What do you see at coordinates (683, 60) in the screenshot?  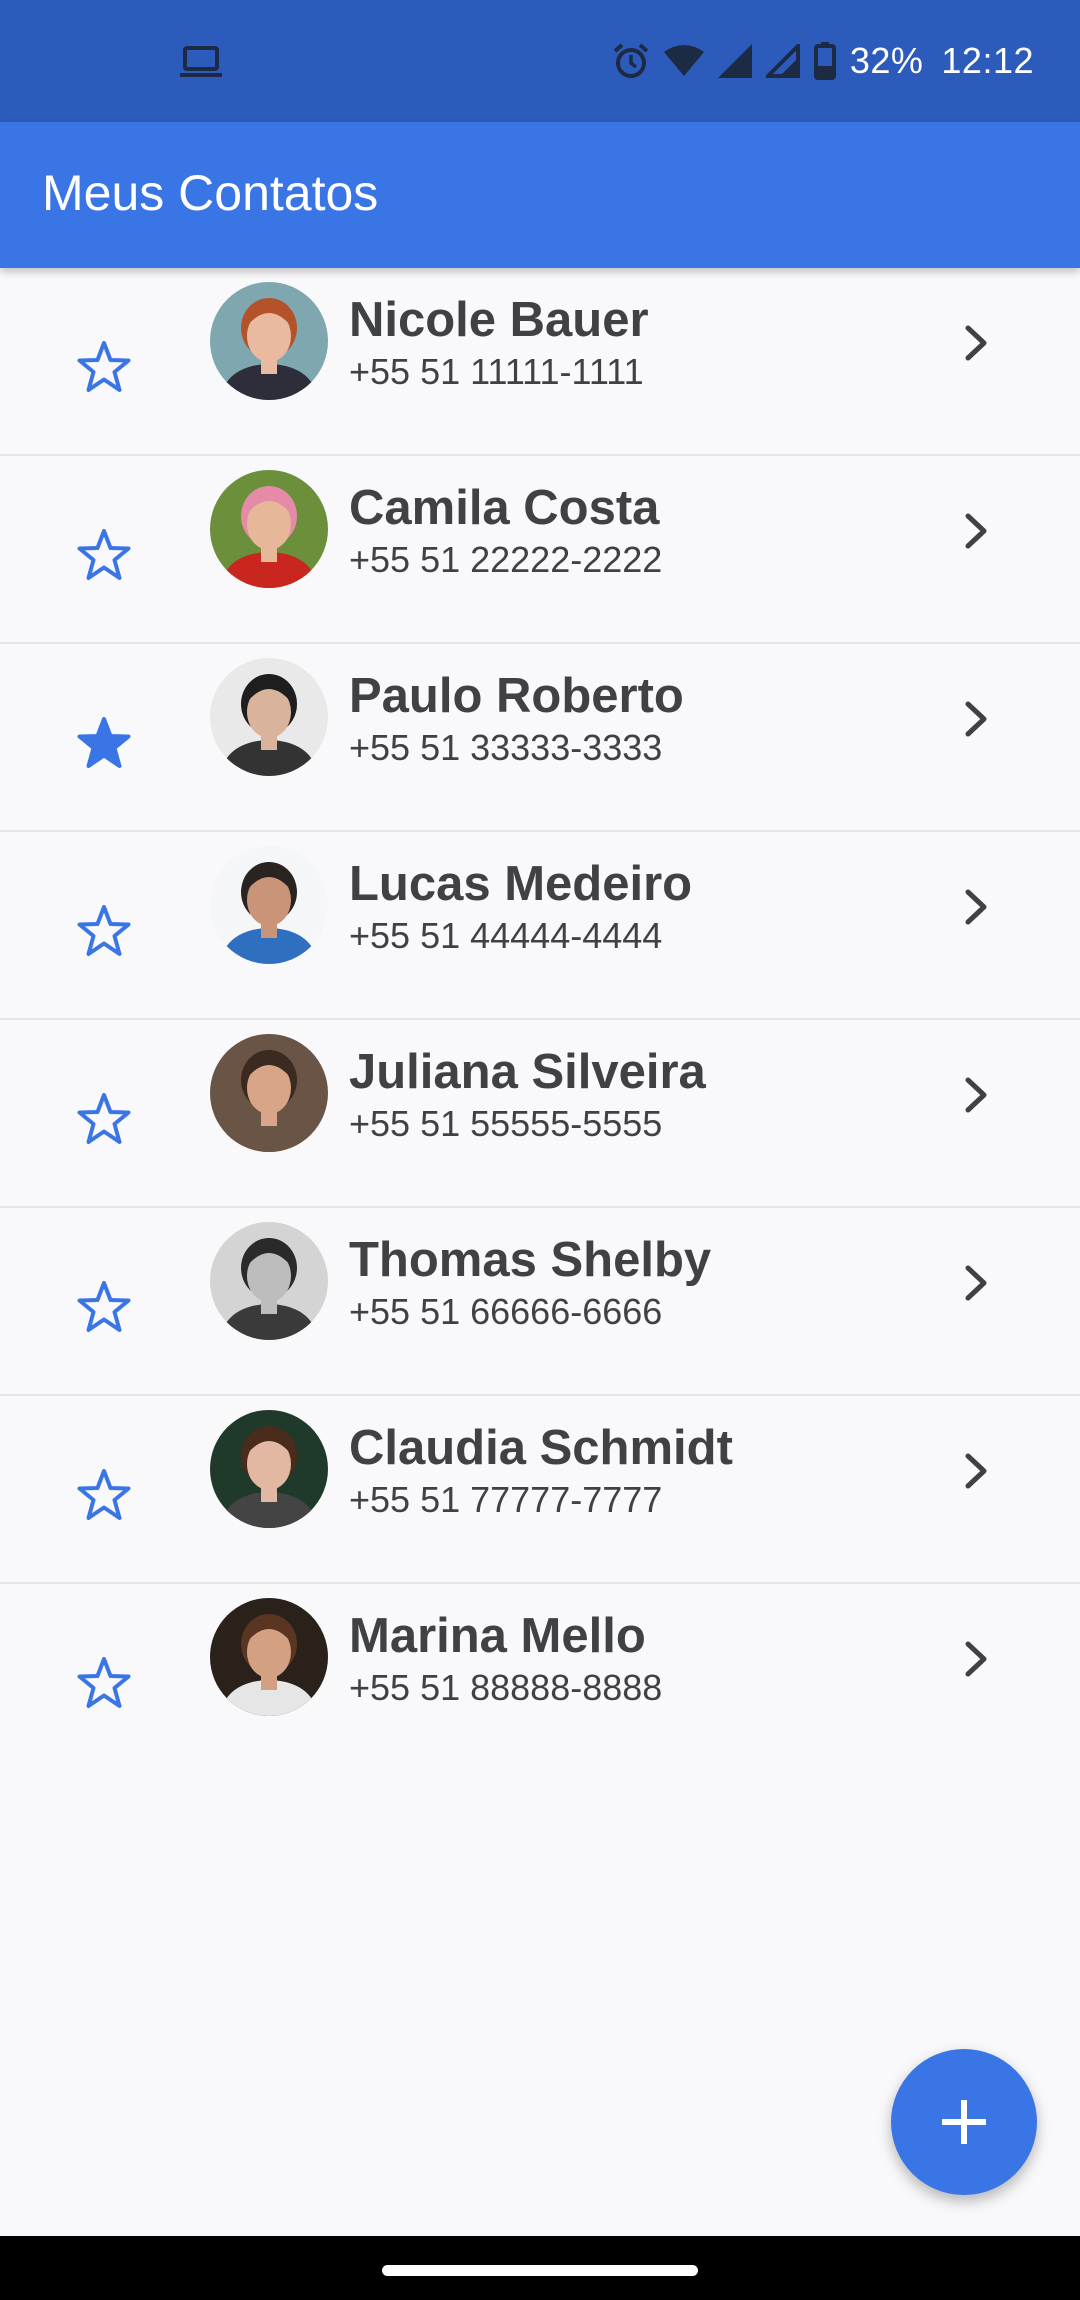 I see `wifi-icon` at bounding box center [683, 60].